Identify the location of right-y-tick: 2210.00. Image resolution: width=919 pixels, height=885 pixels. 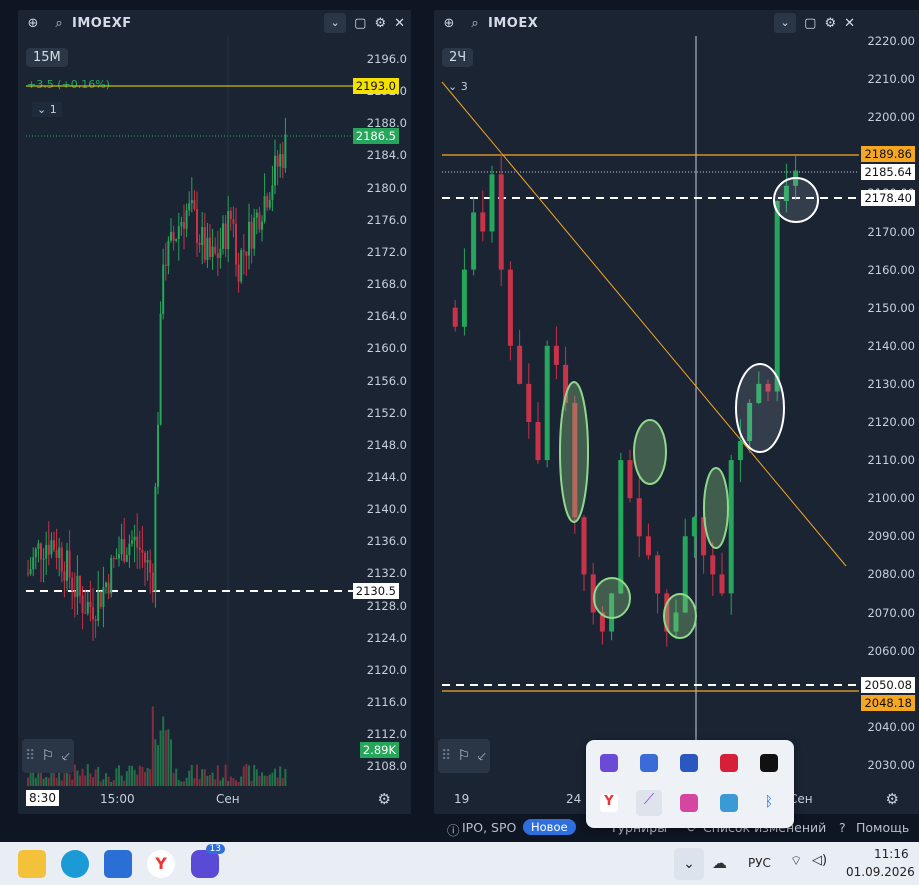
(891, 79).